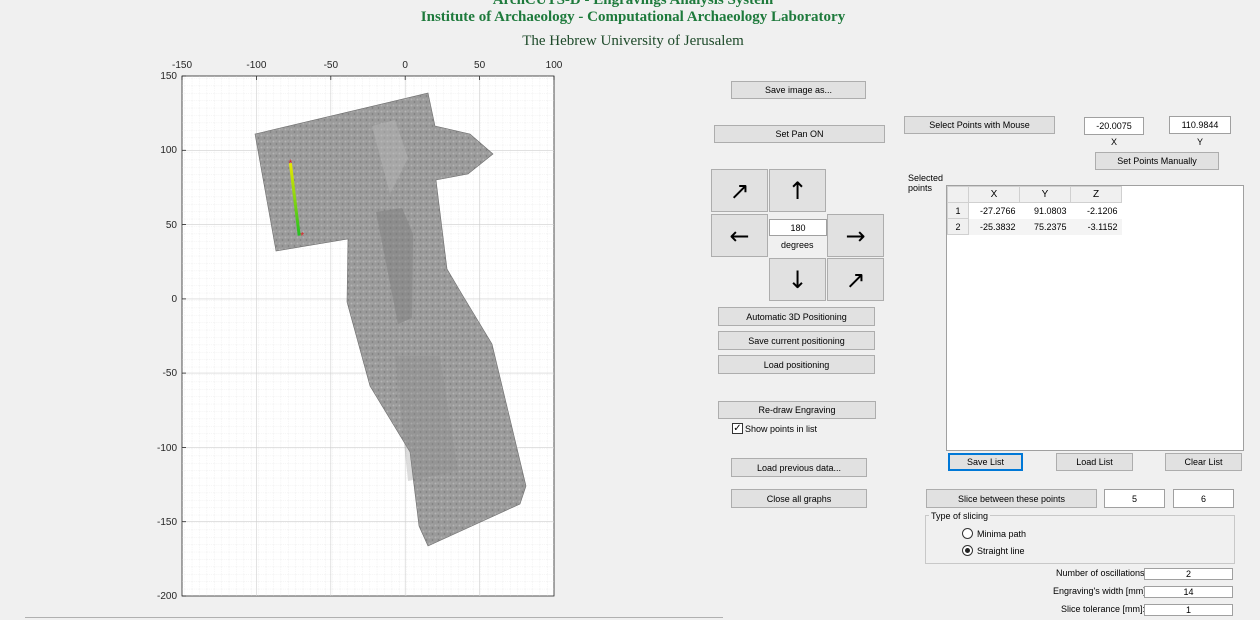  What do you see at coordinates (1011, 498) in the screenshot?
I see `slice-between-points-button: Slice between these points` at bounding box center [1011, 498].